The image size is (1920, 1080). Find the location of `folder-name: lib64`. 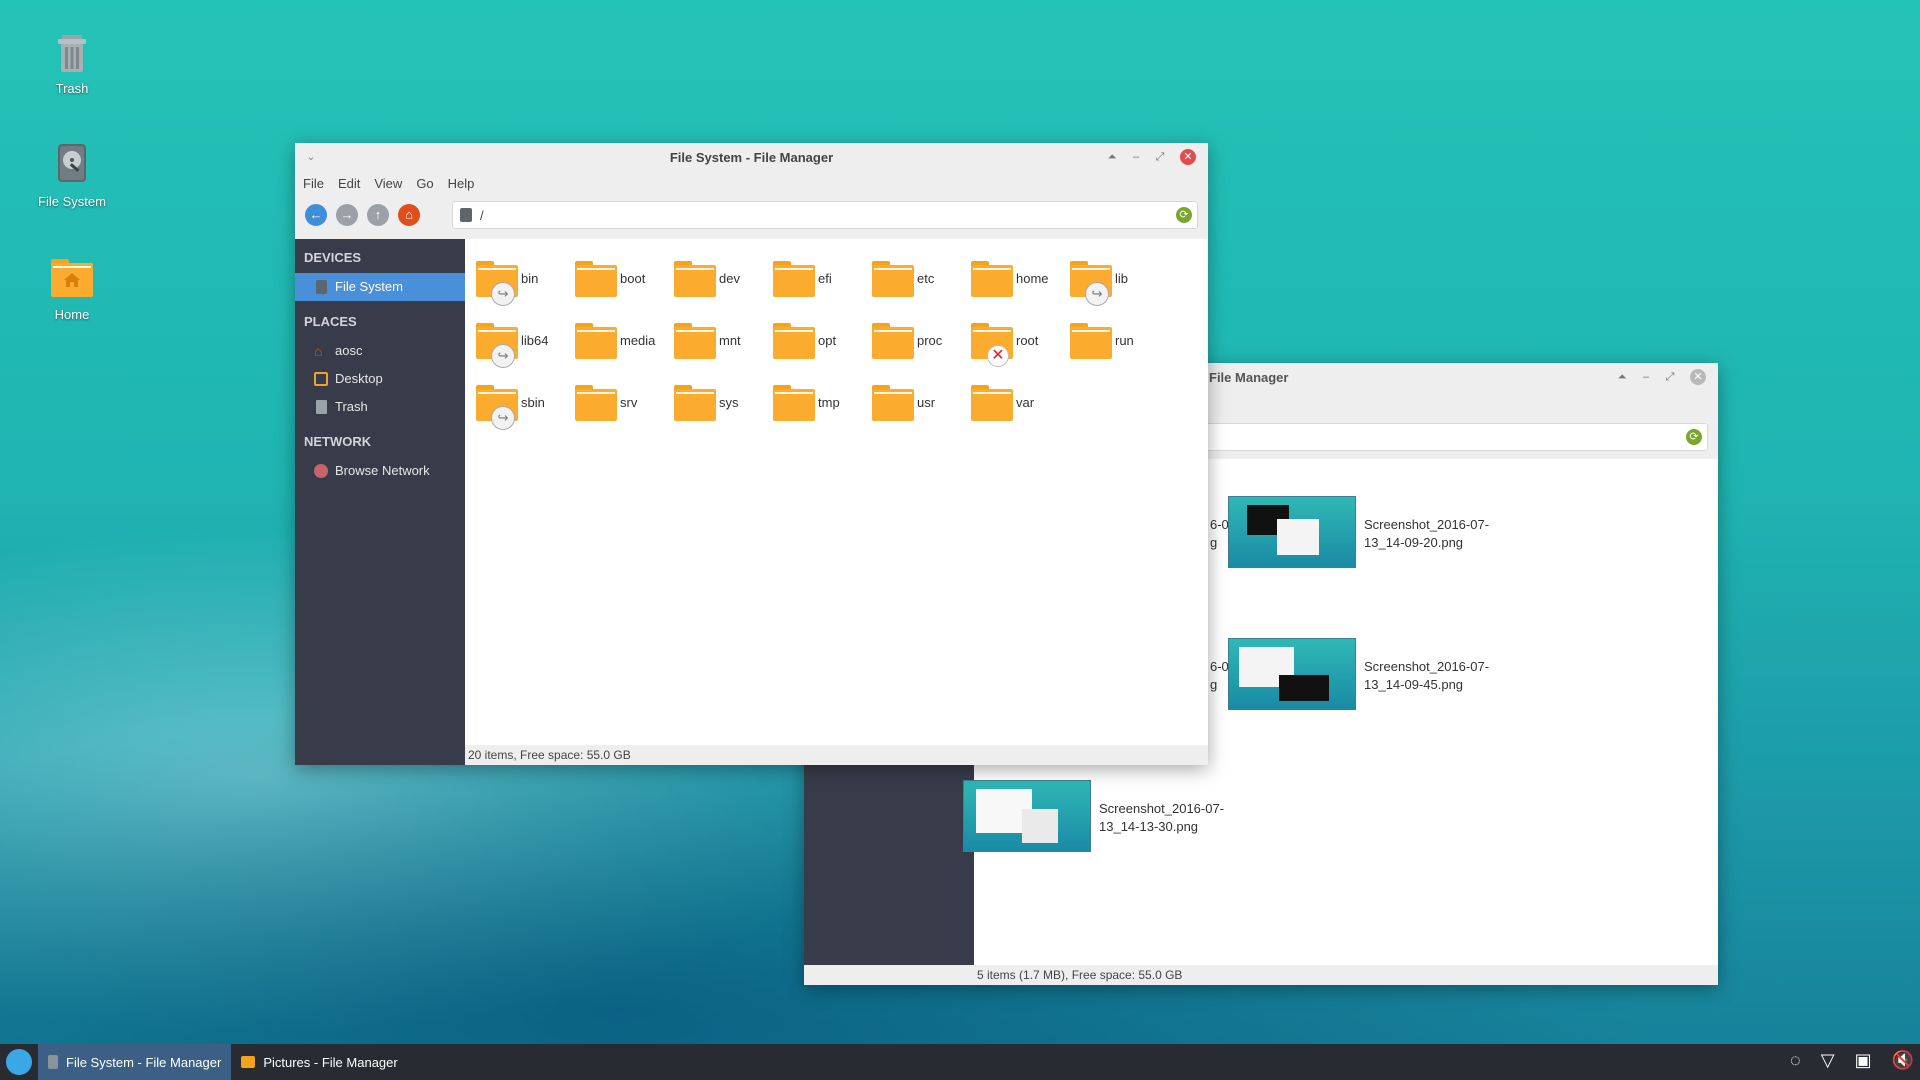

folder-name: lib64 is located at coordinates (535, 340).